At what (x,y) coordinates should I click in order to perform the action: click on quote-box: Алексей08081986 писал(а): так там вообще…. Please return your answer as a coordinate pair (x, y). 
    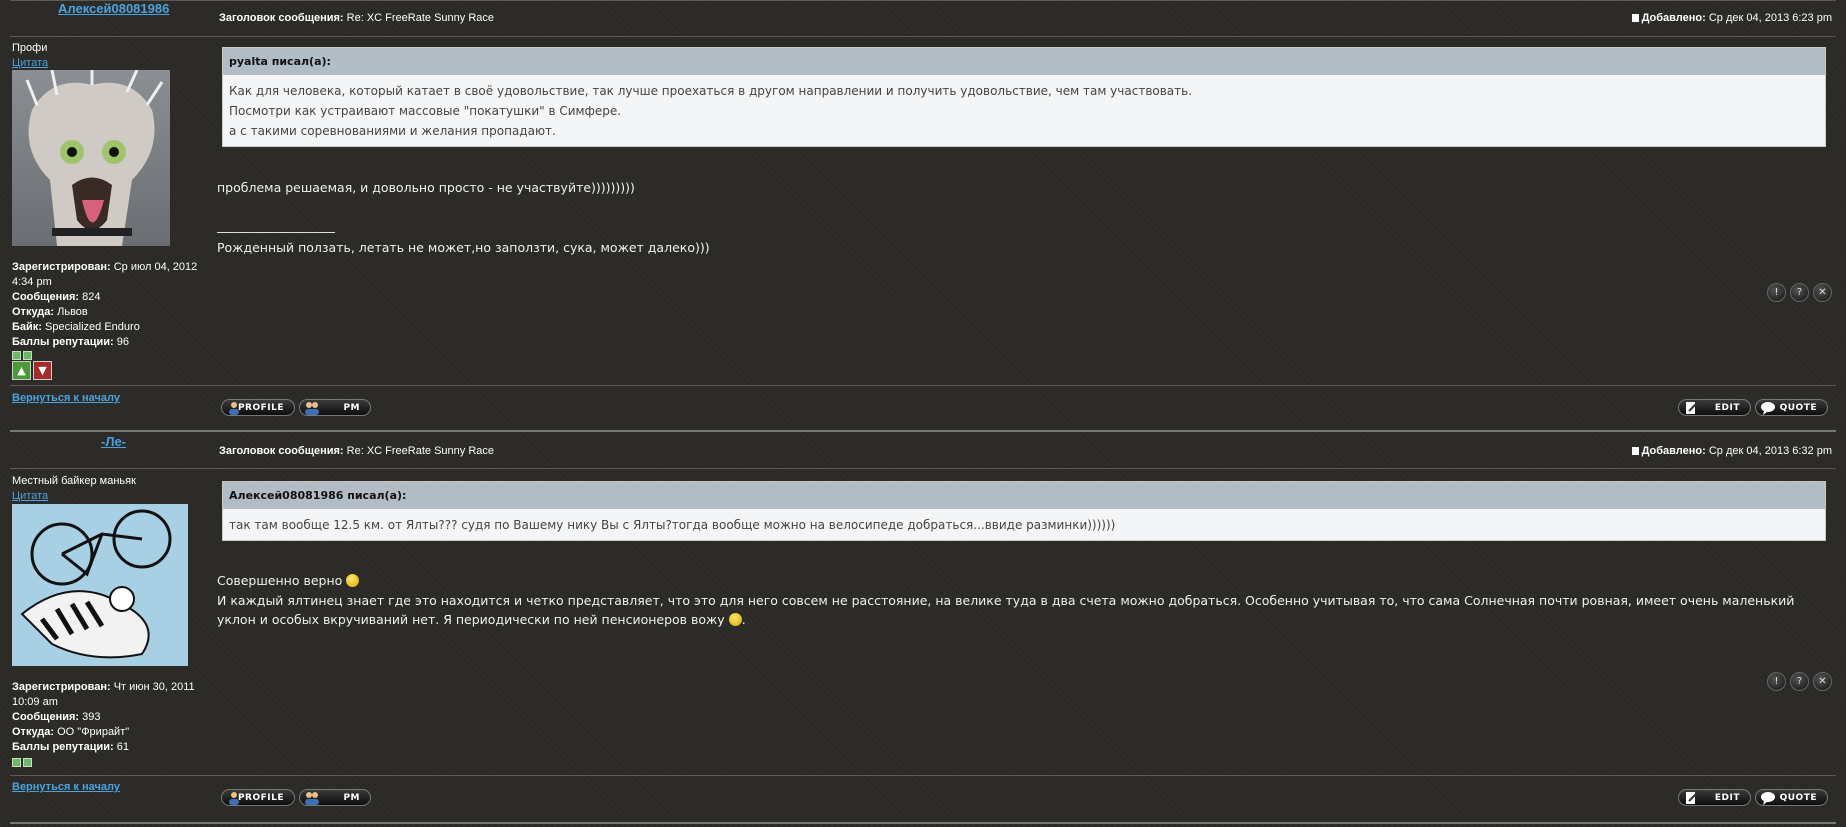
    Looking at the image, I should click on (1024, 511).